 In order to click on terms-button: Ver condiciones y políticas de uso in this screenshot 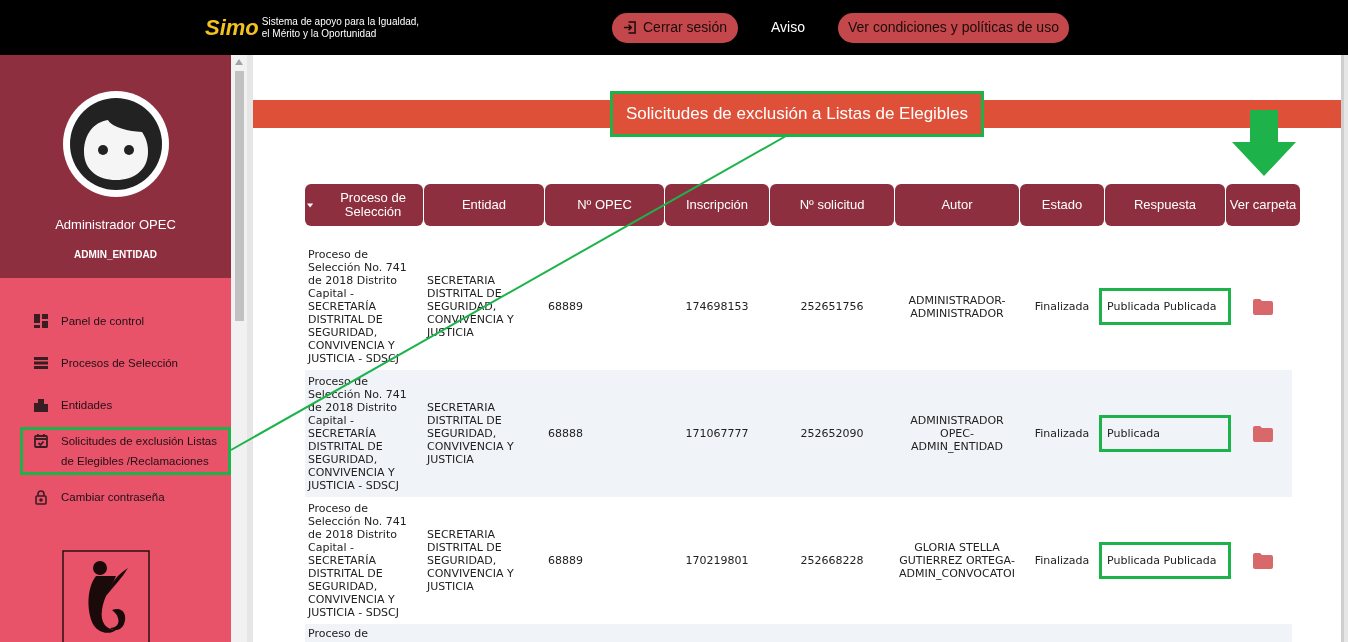, I will do `click(953, 27)`.